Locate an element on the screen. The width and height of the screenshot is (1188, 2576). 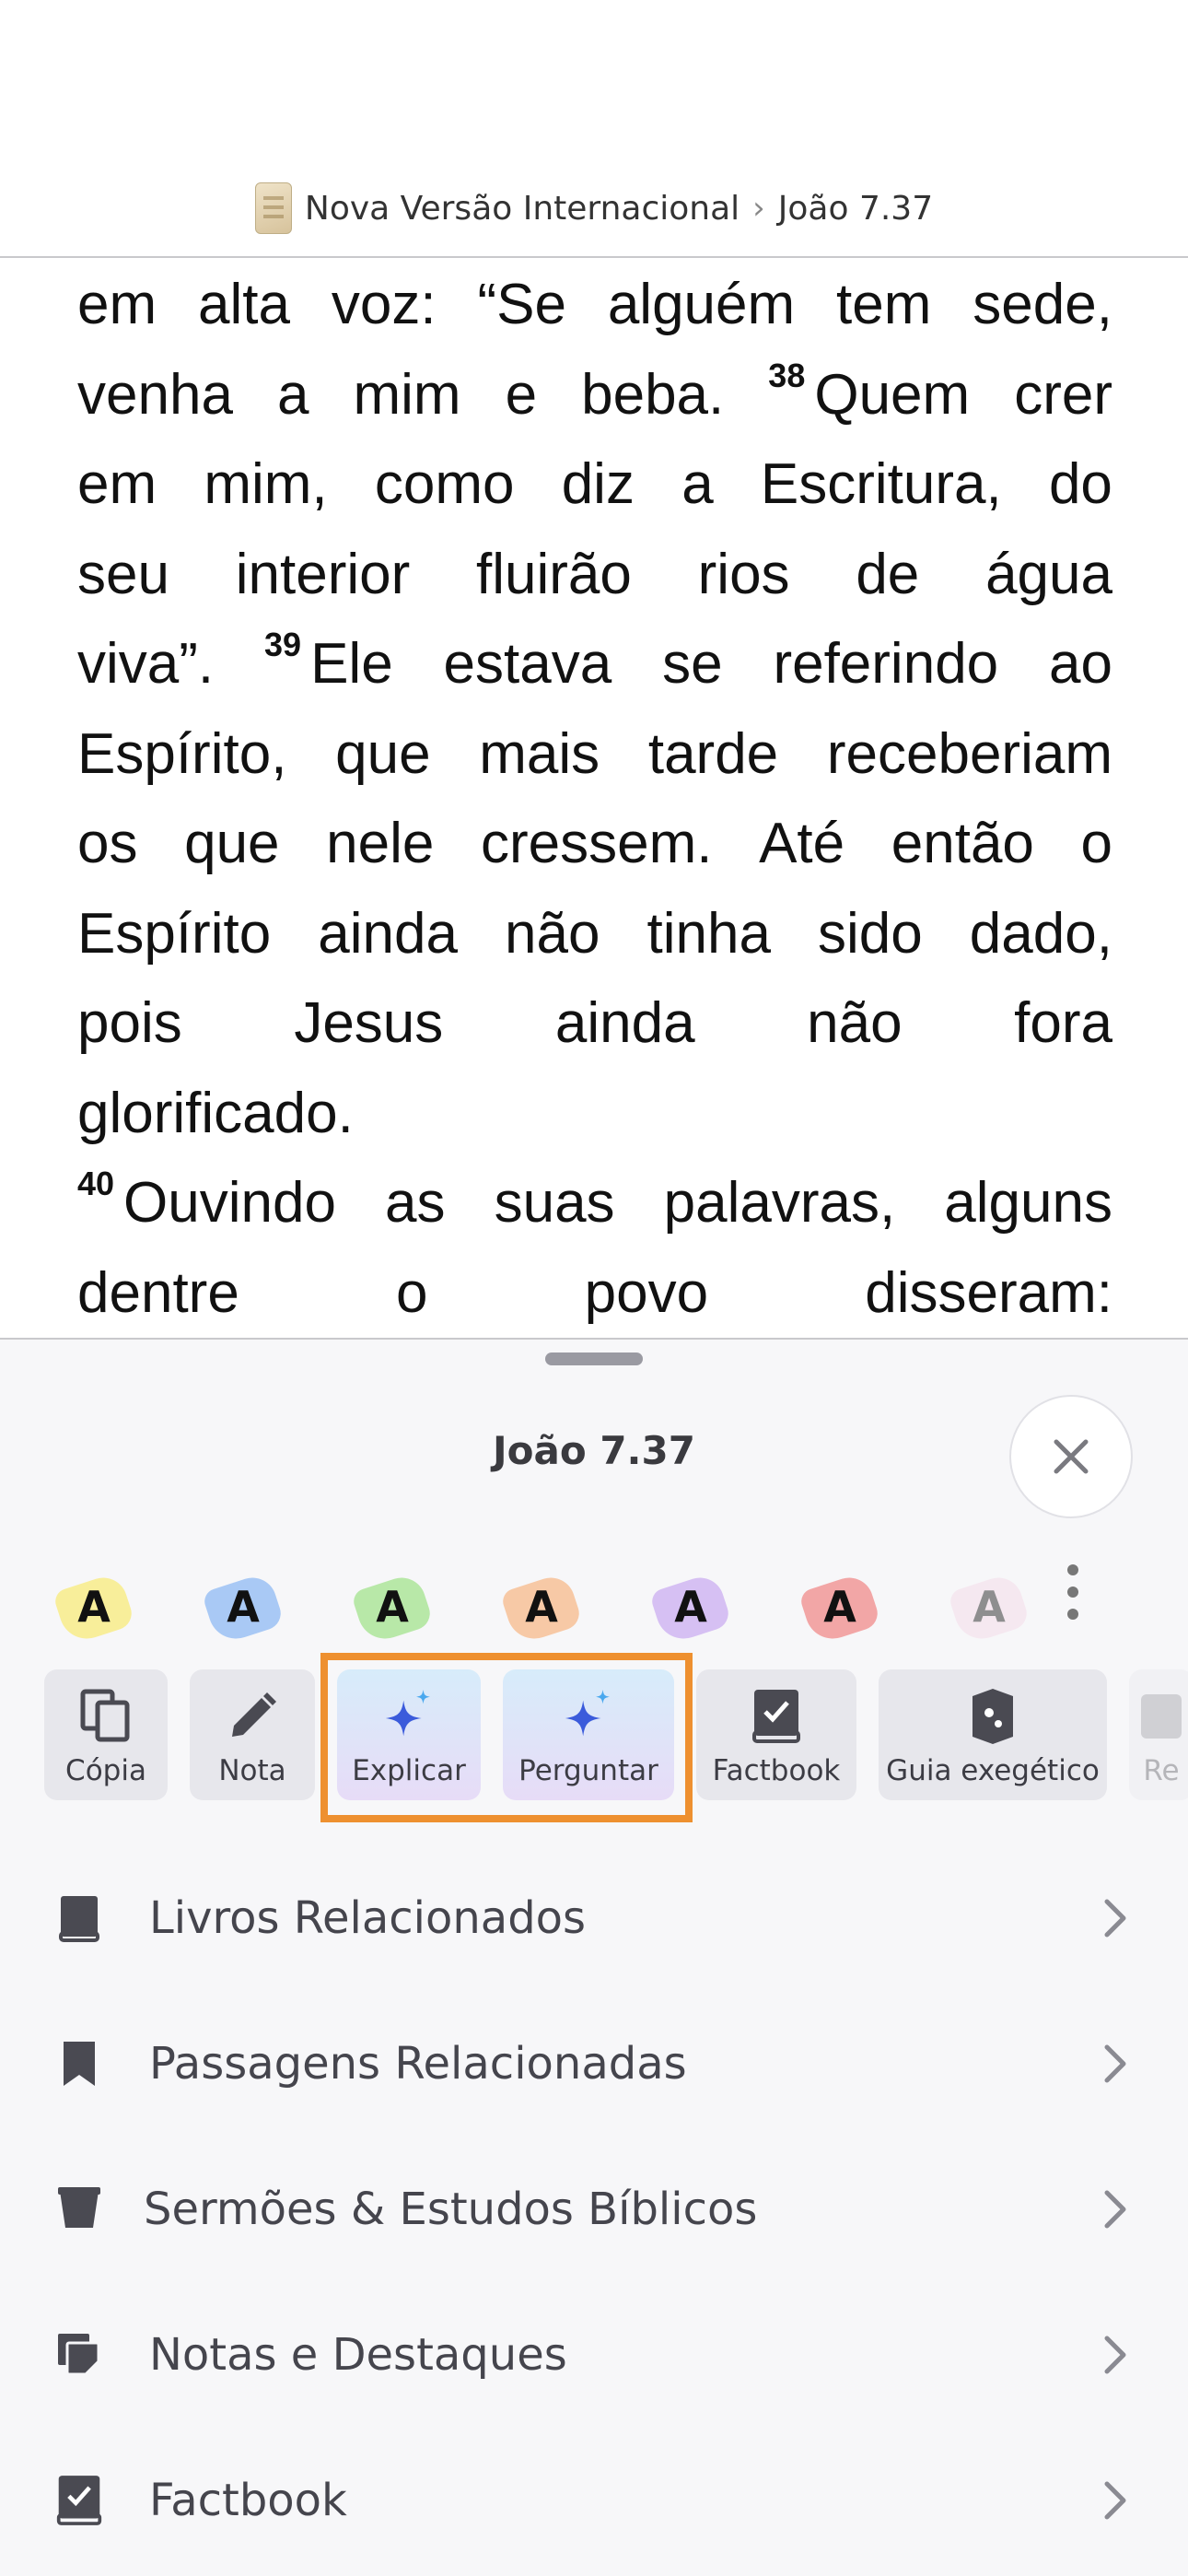
breadcrumb: Nova Versão Internacional › João 7.37 is located at coordinates (594, 208).